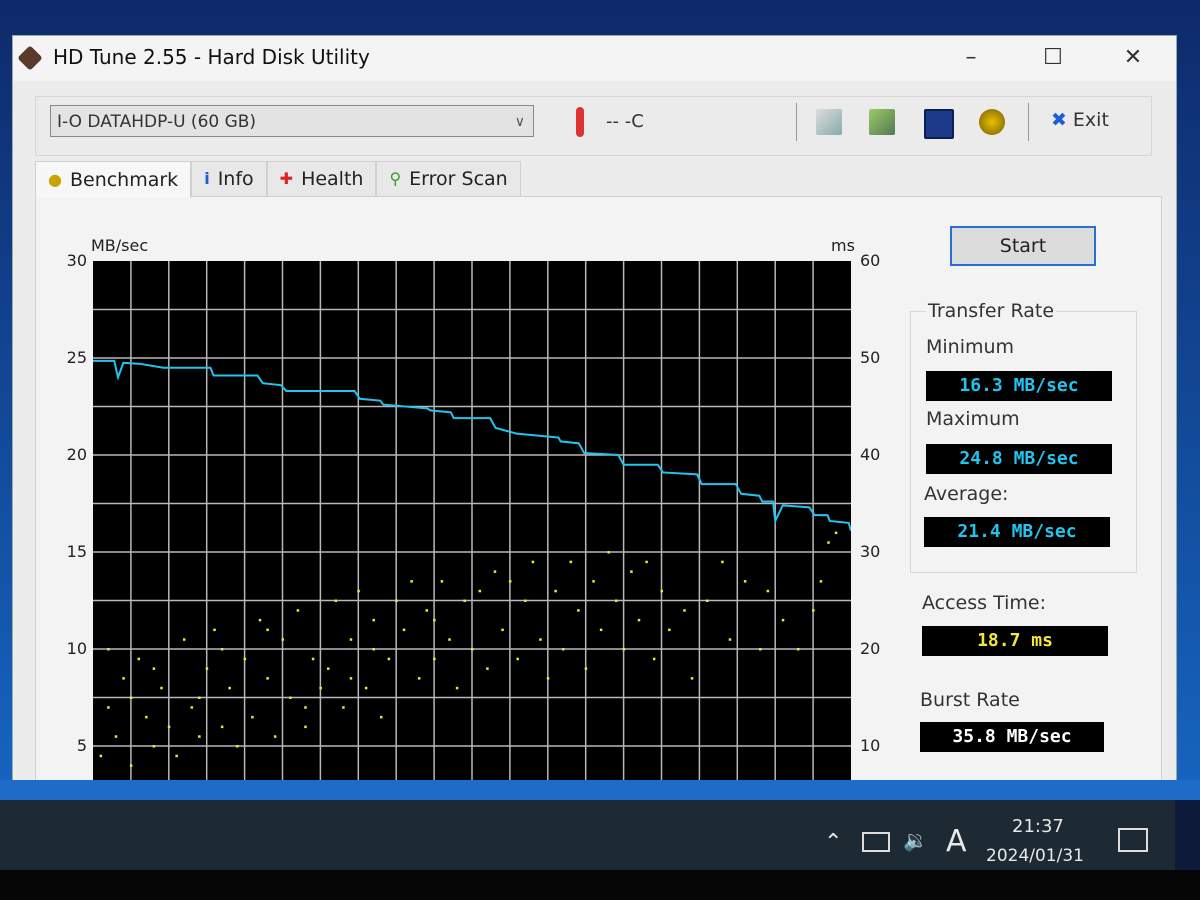  Describe the element at coordinates (81, 745) in the screenshot. I see `y-tick-label: 5` at that location.